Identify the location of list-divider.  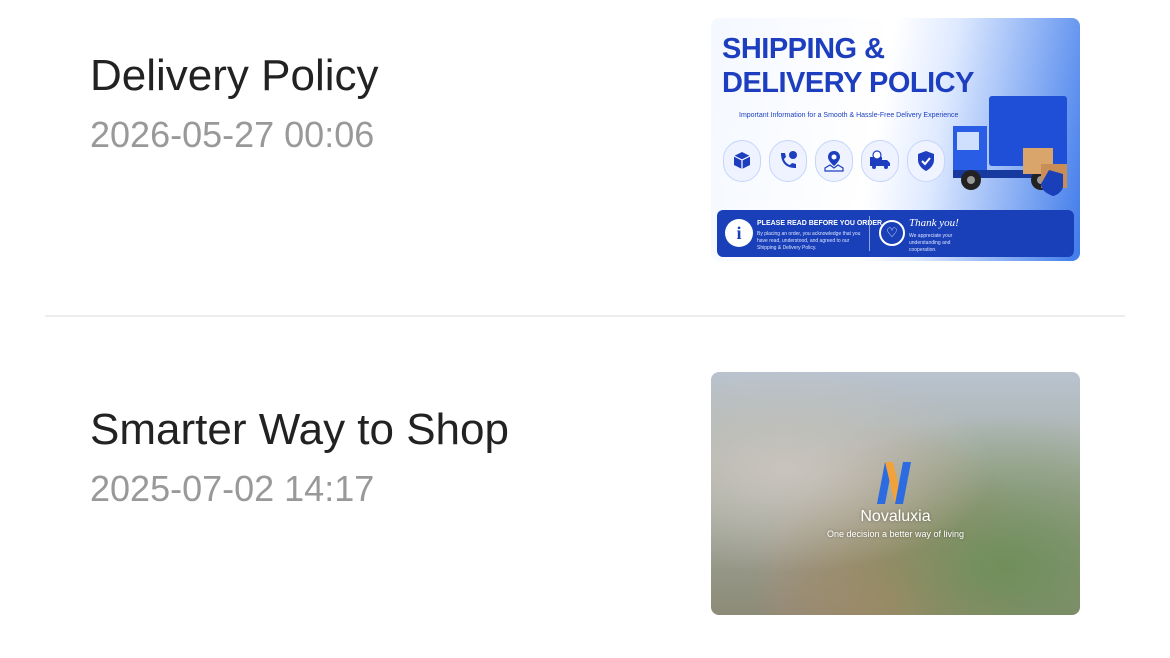
(585, 316).